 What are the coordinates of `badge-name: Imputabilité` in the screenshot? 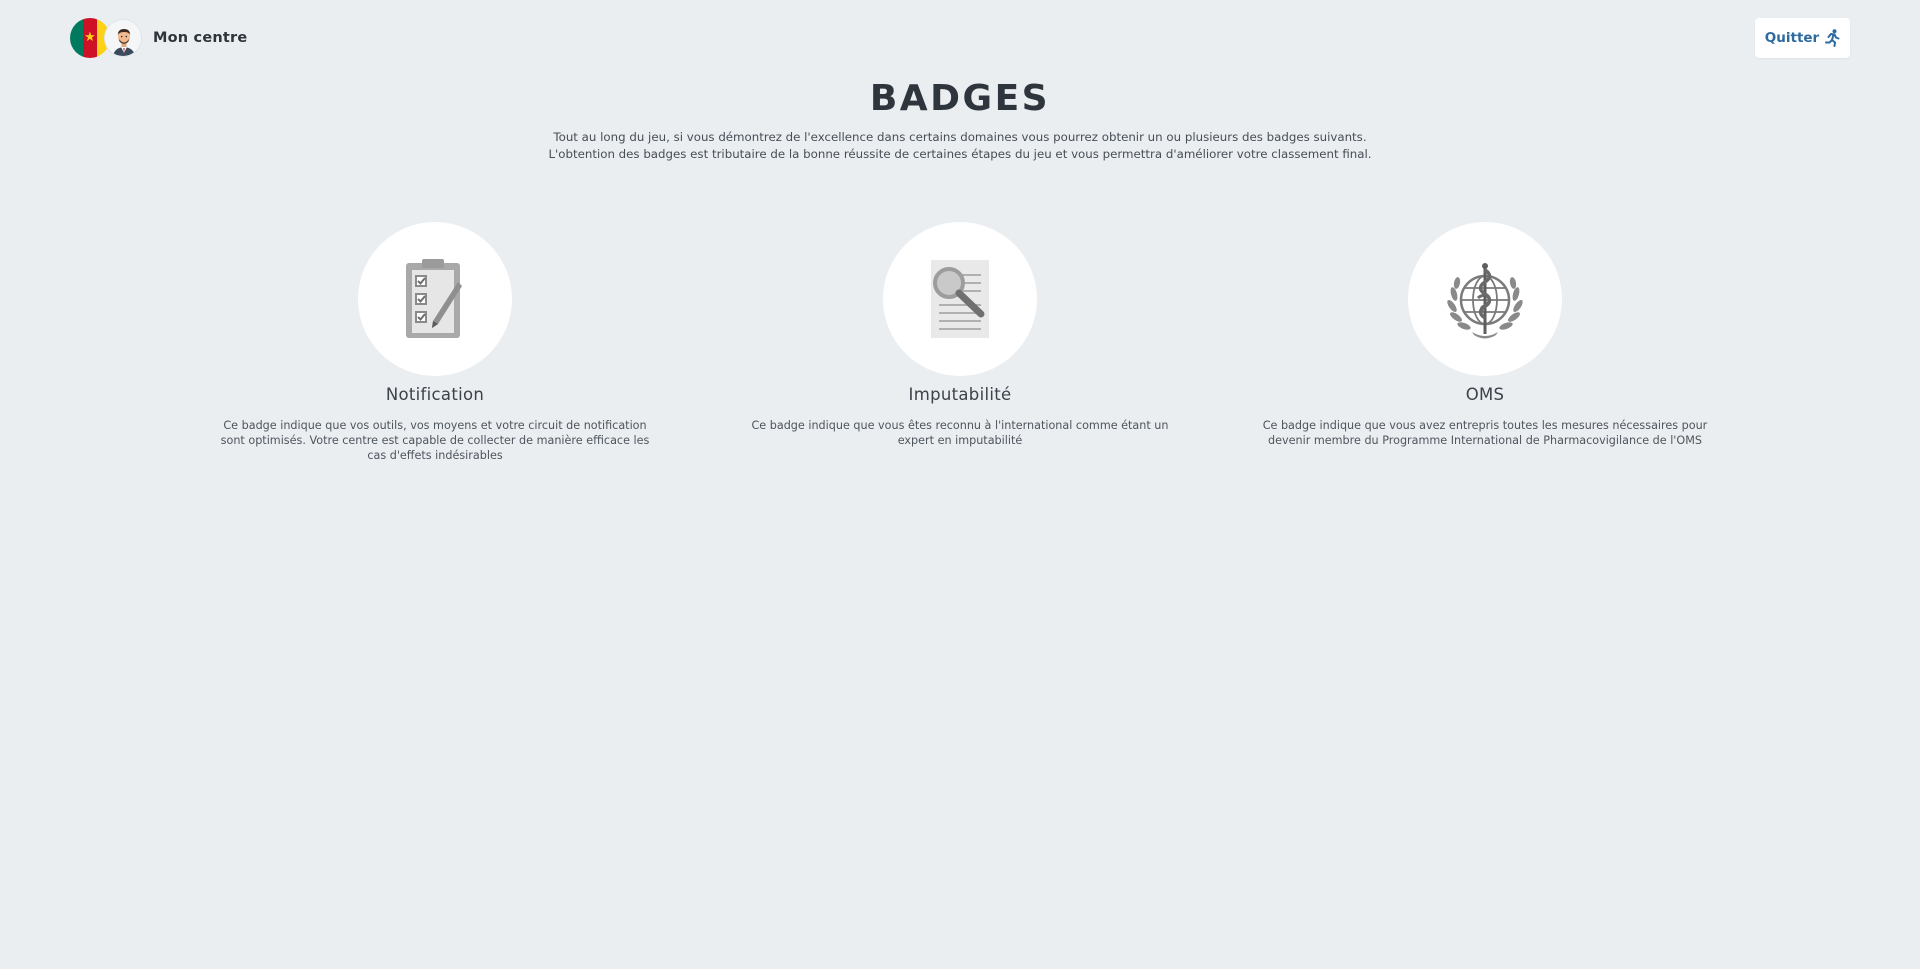 It's located at (960, 394).